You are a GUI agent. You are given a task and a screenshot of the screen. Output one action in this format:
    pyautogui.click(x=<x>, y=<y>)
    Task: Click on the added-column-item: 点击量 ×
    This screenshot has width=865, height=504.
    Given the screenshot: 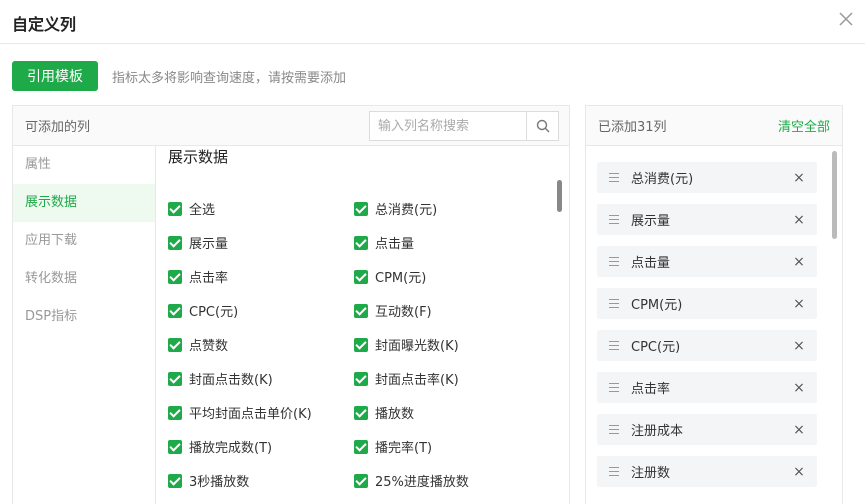 What is the action you would take?
    pyautogui.click(x=707, y=261)
    